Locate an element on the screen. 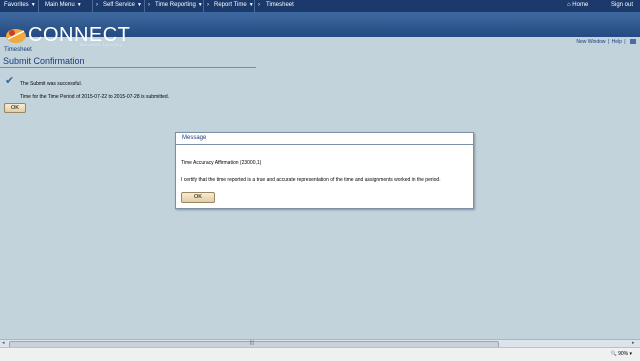  magnifier-icon: 🔍 is located at coordinates (613, 354).